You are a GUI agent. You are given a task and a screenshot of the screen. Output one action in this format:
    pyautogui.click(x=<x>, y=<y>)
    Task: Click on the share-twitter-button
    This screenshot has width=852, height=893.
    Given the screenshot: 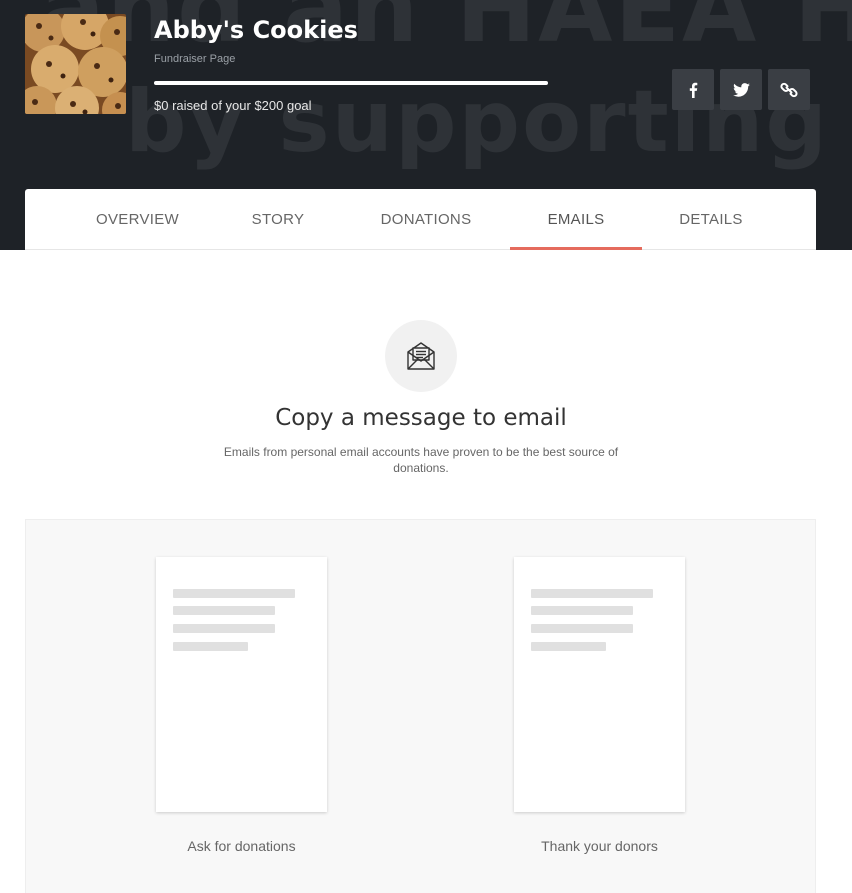 What is the action you would take?
    pyautogui.click(x=741, y=89)
    